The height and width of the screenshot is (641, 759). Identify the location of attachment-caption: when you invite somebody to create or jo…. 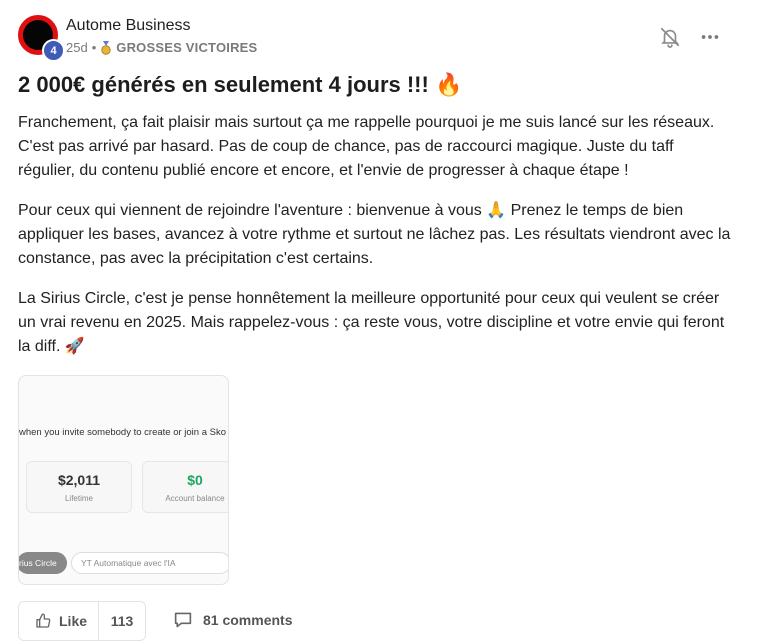
(123, 432).